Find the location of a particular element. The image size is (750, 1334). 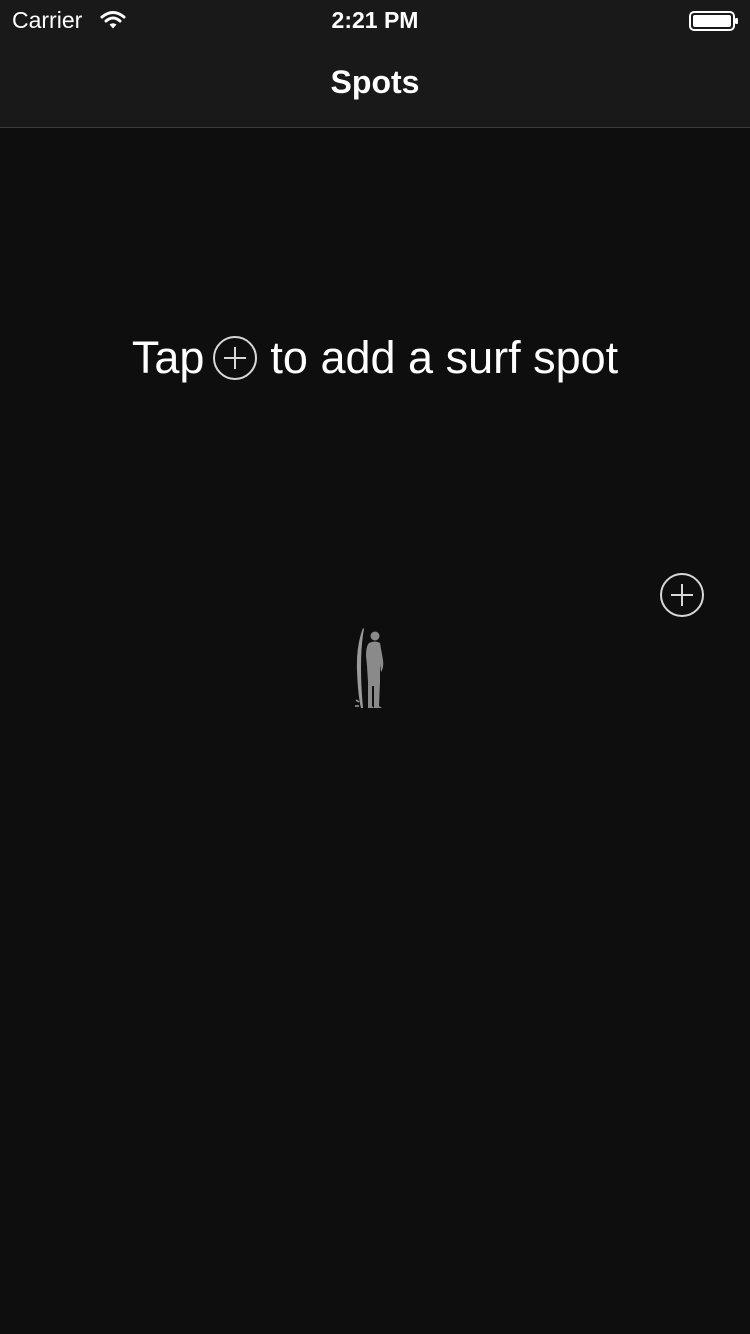

battery-full-icon is located at coordinates (713, 21).